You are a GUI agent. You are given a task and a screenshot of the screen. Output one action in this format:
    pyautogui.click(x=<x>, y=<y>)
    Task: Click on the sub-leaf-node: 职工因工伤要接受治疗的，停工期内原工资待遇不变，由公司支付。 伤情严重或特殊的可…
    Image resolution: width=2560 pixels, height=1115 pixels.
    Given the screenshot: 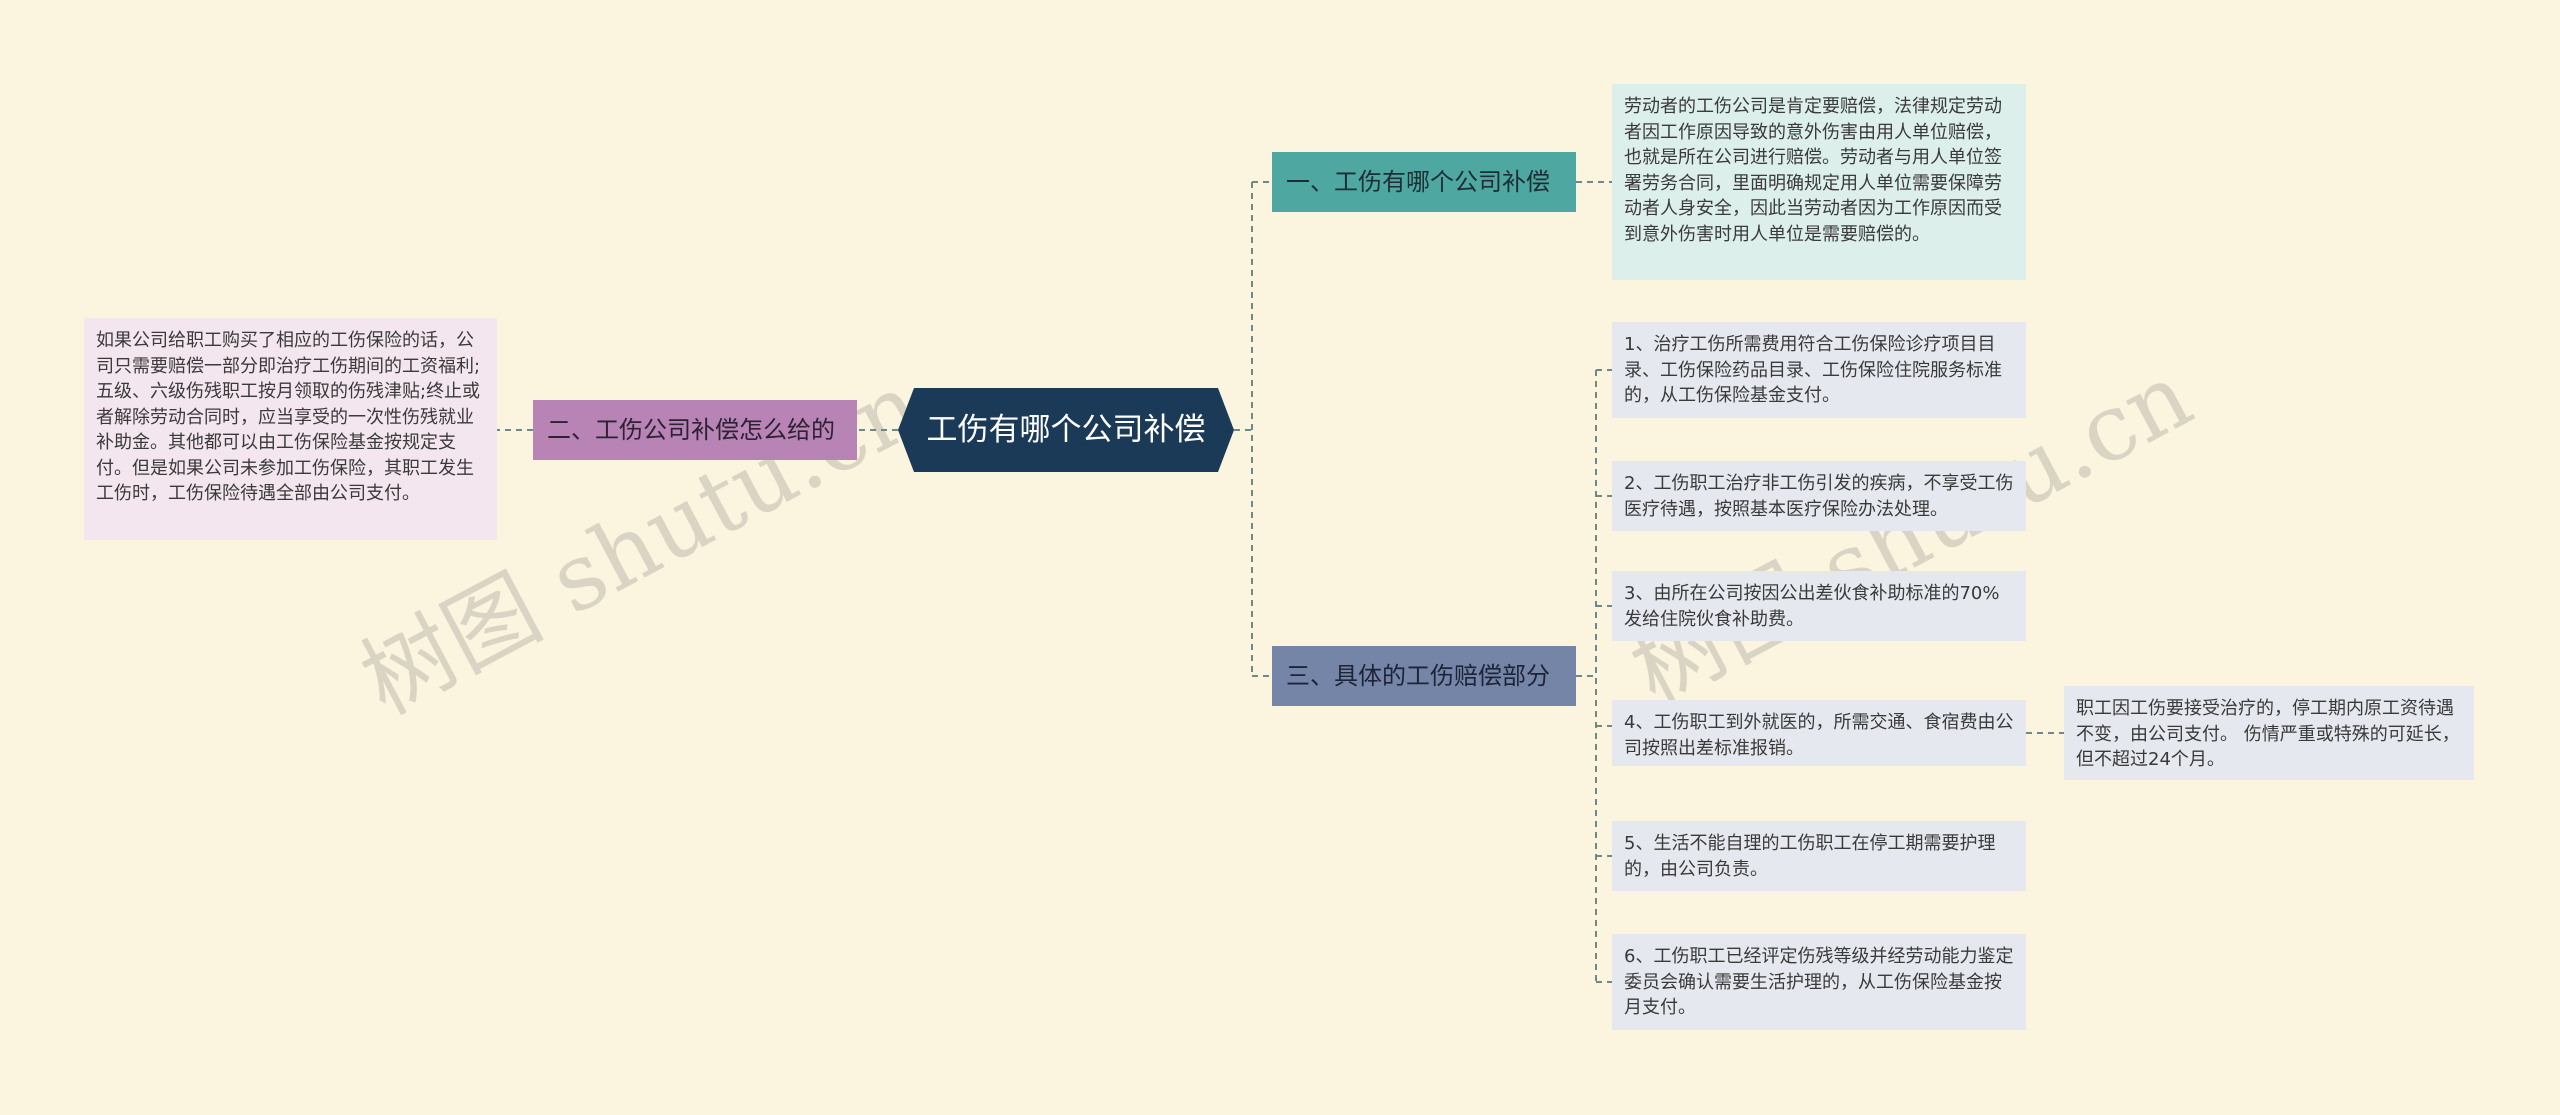 What is the action you would take?
    pyautogui.click(x=2269, y=733)
    